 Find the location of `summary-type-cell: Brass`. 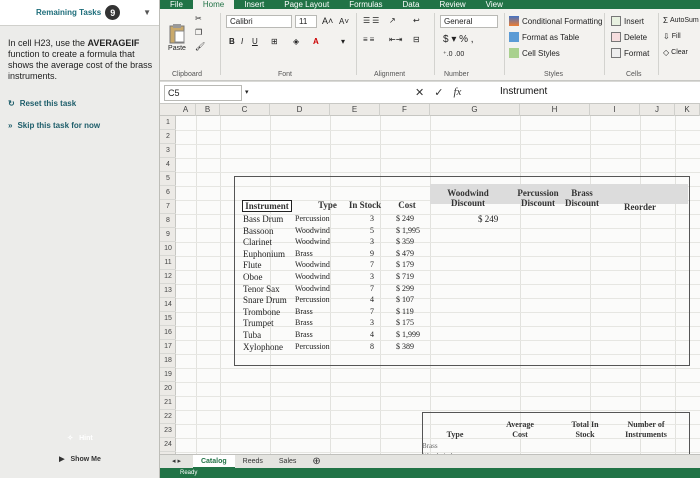

summary-type-cell: Brass is located at coordinates (430, 446).